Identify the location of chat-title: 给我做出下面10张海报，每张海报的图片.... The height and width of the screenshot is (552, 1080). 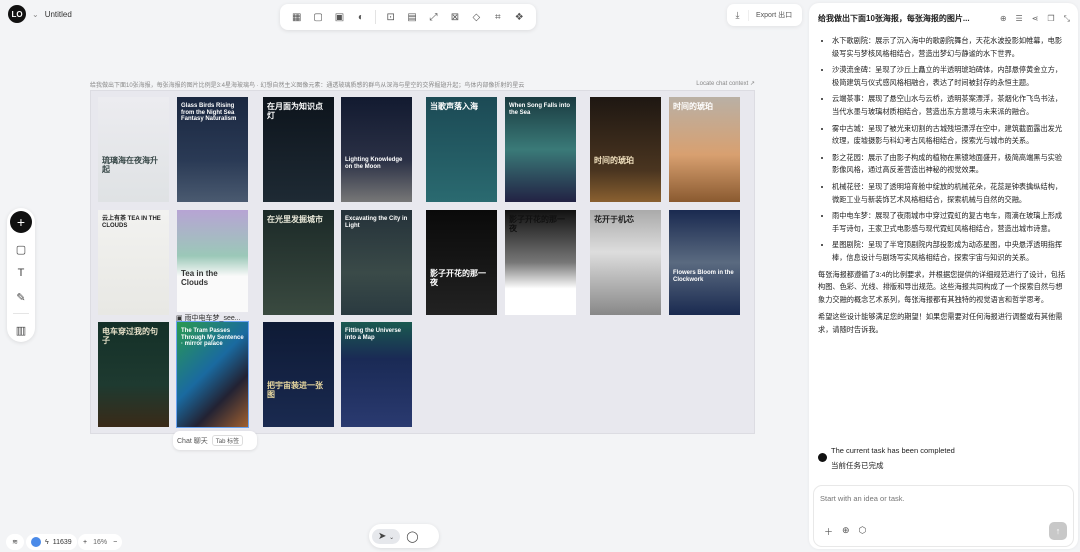
(894, 18).